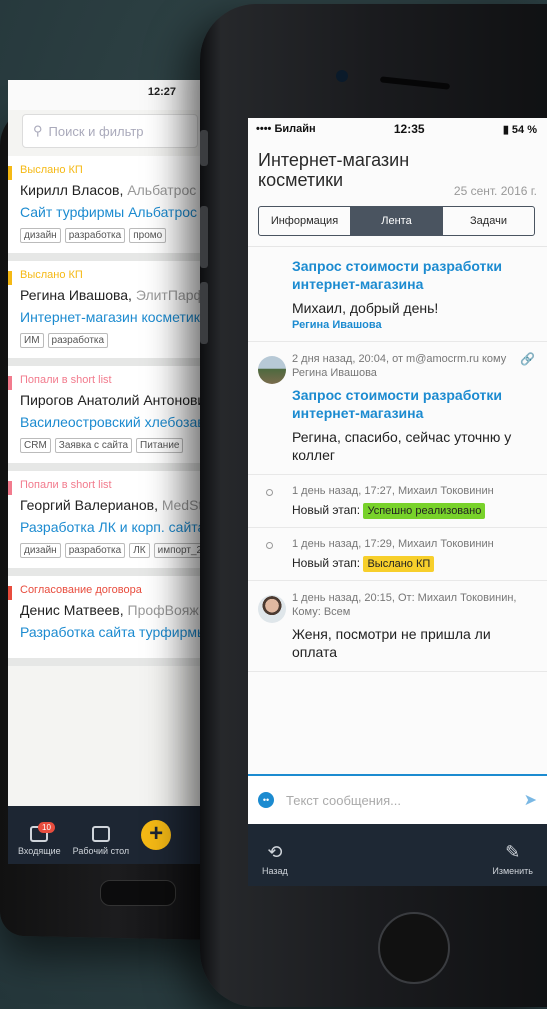 This screenshot has height=1009, width=547. Describe the element at coordinates (38, 130) in the screenshot. I see `search-icon: ⚲` at that location.